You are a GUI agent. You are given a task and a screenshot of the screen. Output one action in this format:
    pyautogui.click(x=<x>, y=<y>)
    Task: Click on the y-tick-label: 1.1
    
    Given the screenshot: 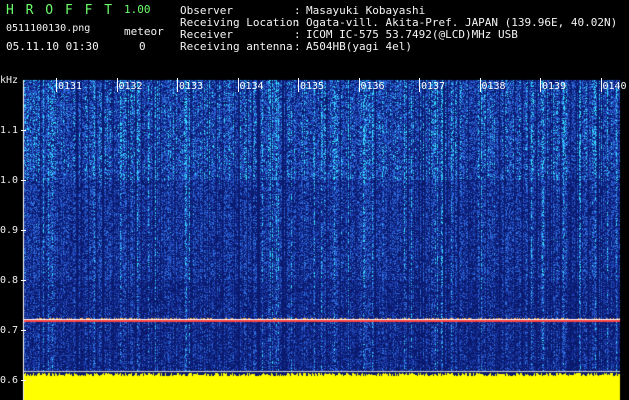 What is the action you would take?
    pyautogui.click(x=9, y=130)
    